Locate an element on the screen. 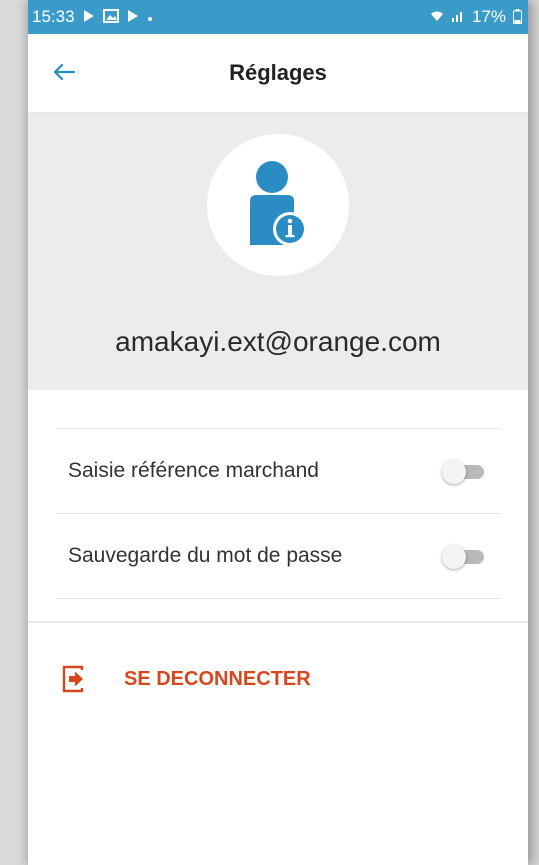 The image size is (539, 865). avatar is located at coordinates (278, 205).